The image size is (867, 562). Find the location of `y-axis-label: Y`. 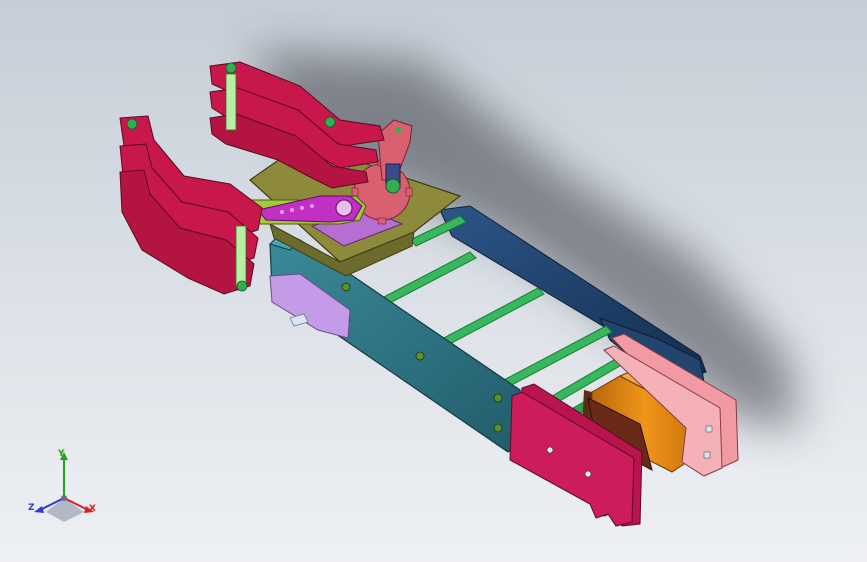

y-axis-label: Y is located at coordinates (61, 454).